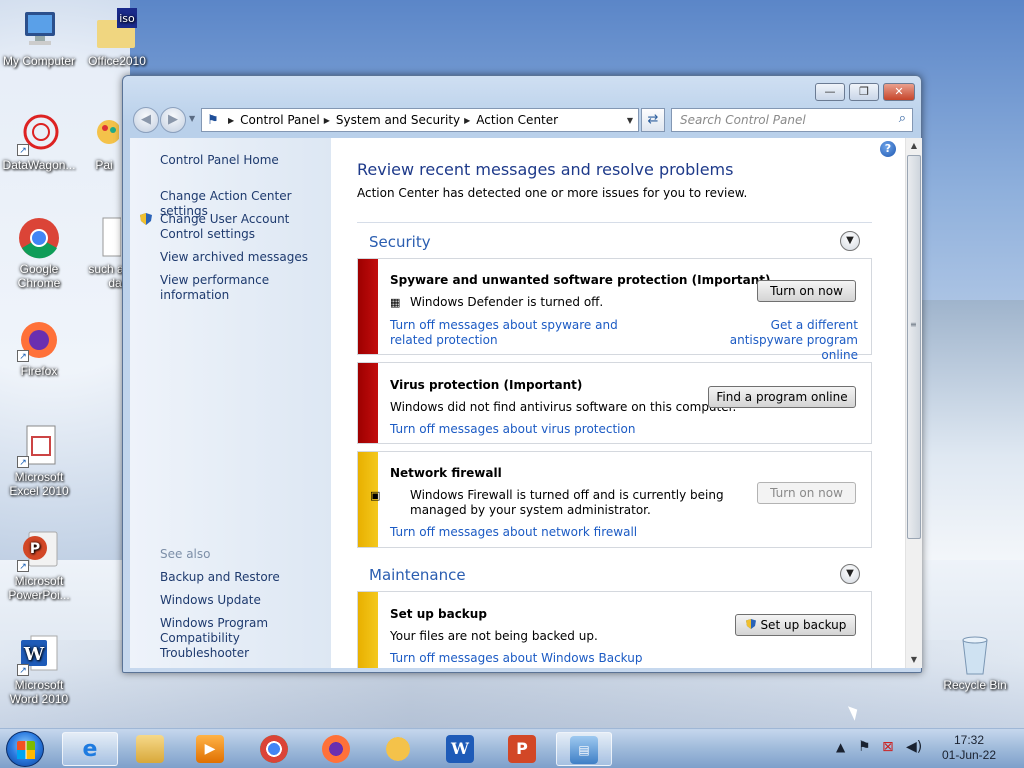 The height and width of the screenshot is (768, 1024). I want to click on taskbar-powerpoint: P, so click(522, 749).